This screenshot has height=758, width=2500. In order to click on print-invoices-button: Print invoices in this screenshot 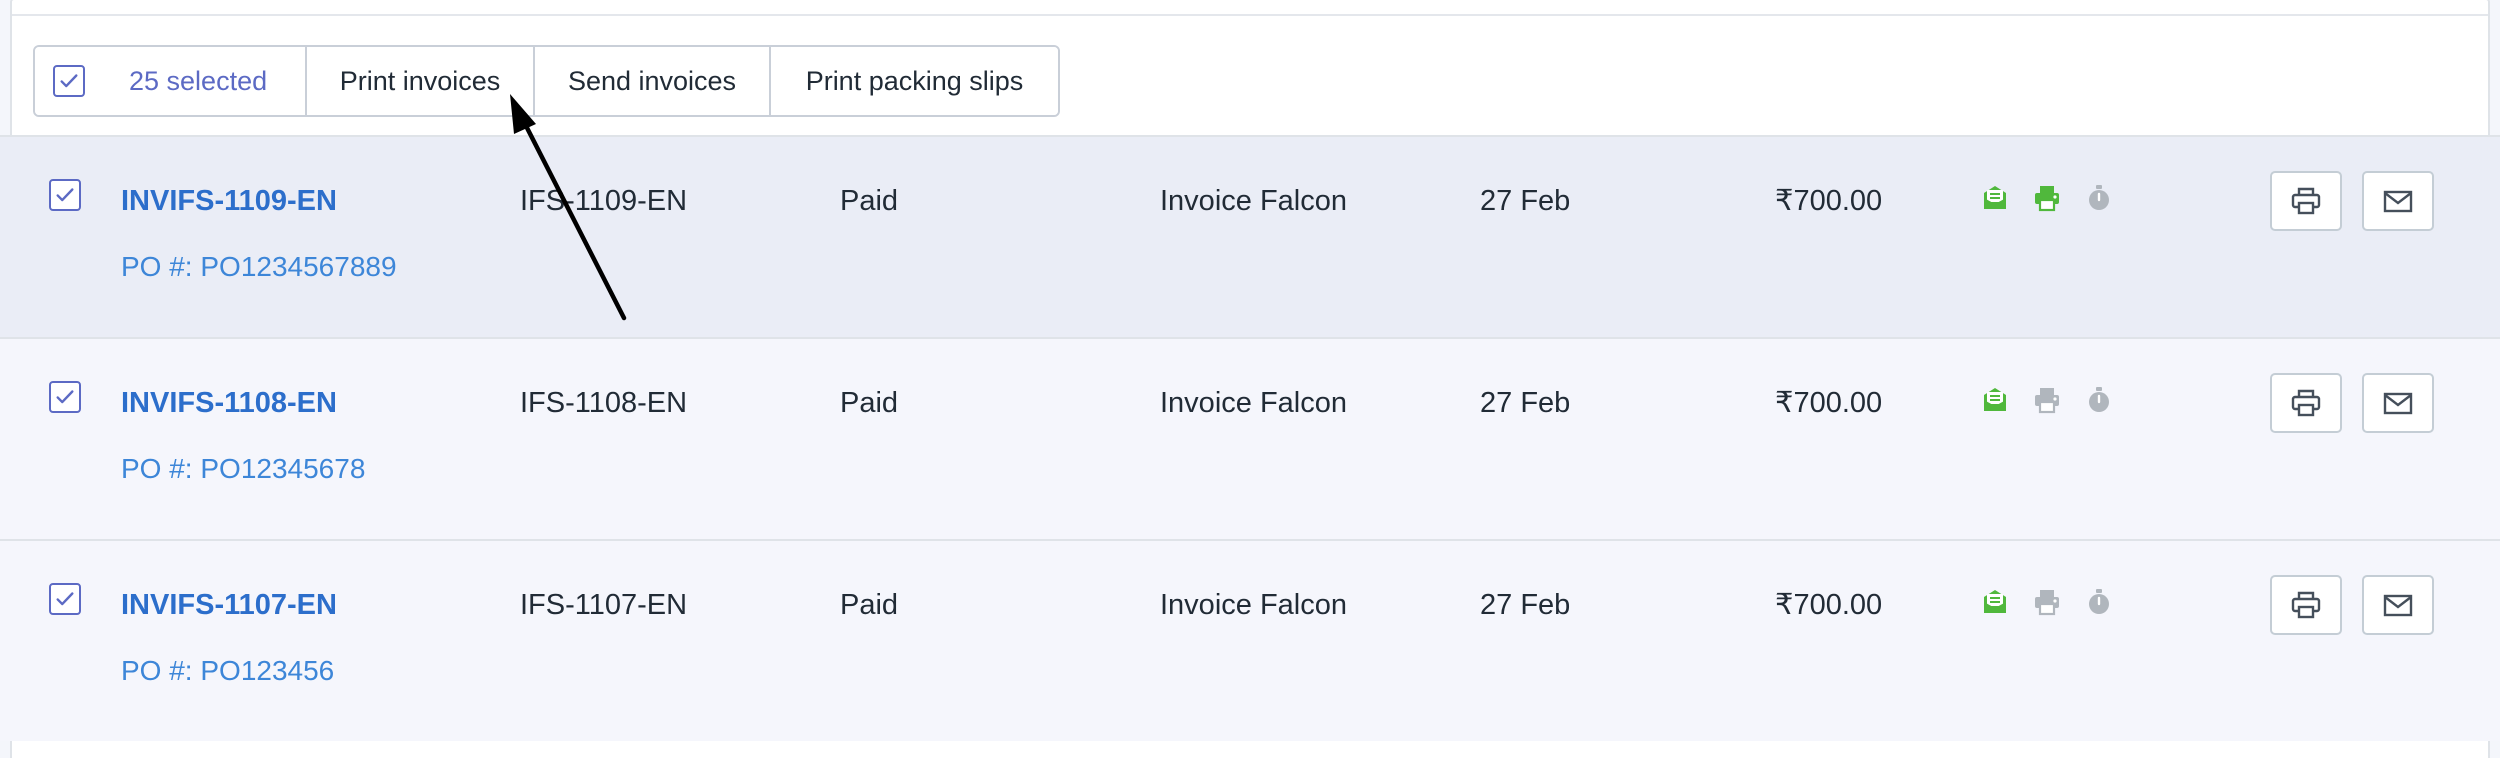, I will do `click(419, 81)`.